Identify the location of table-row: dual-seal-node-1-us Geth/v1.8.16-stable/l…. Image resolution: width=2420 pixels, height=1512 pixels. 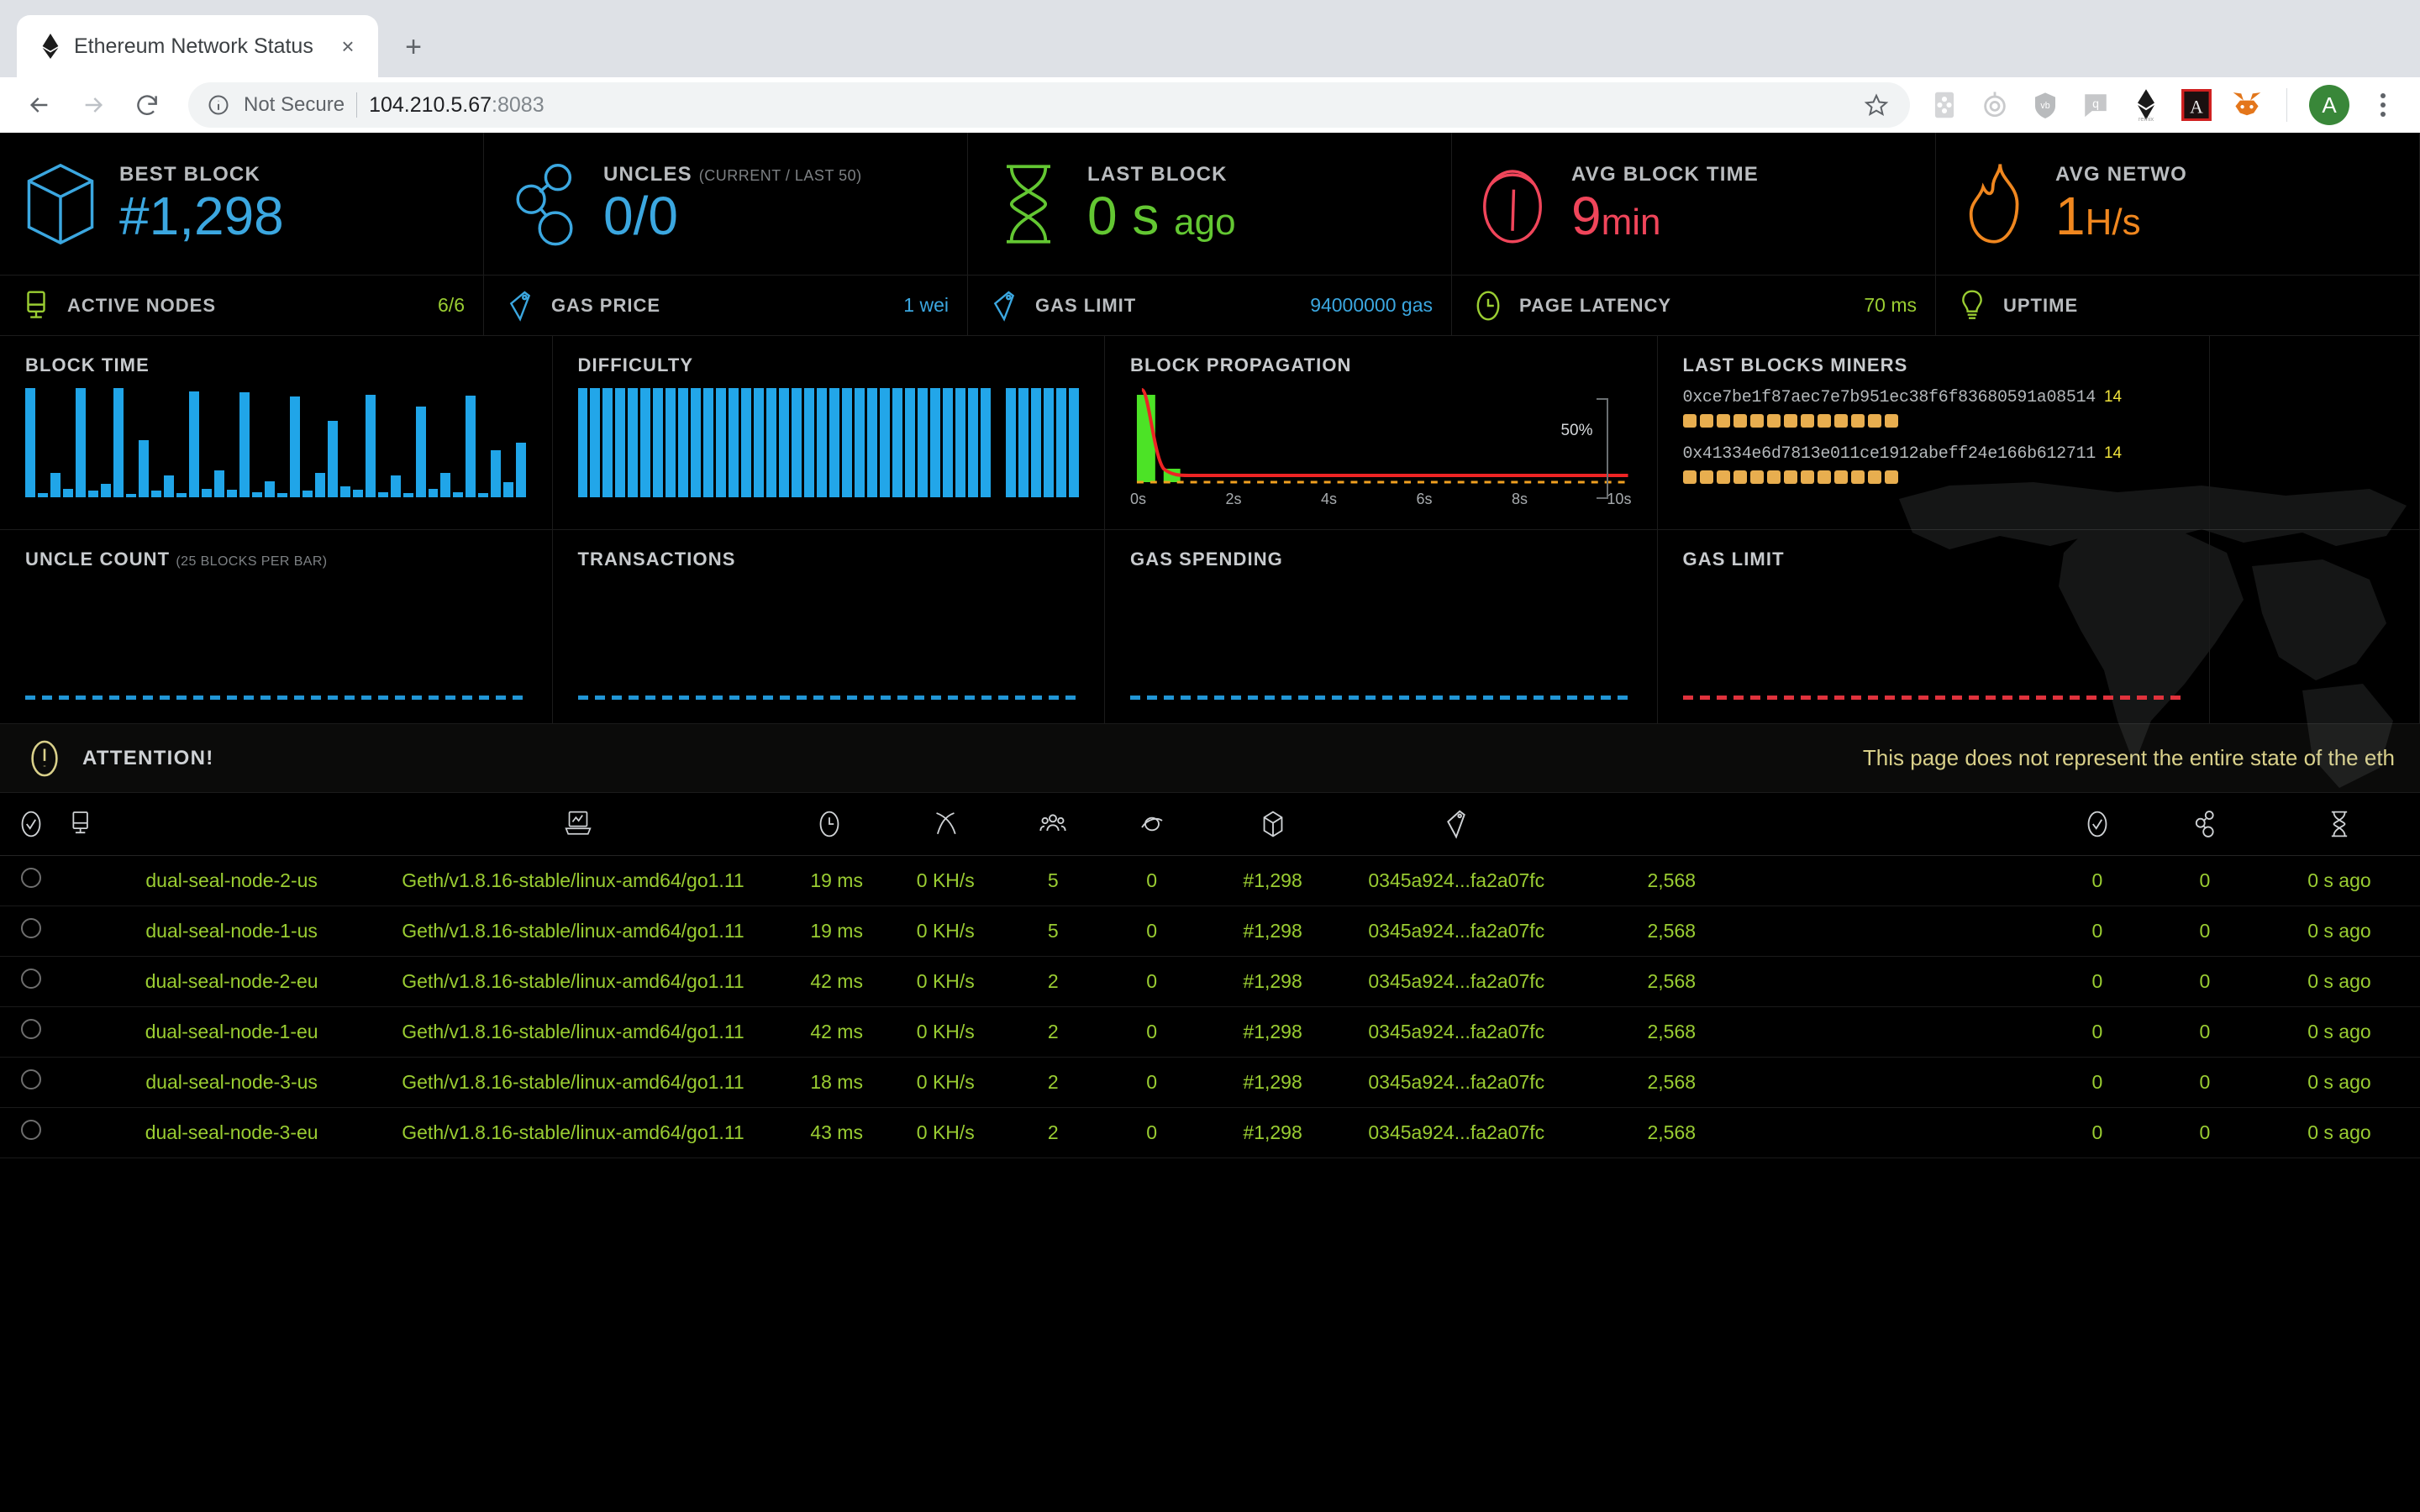
(1210, 931).